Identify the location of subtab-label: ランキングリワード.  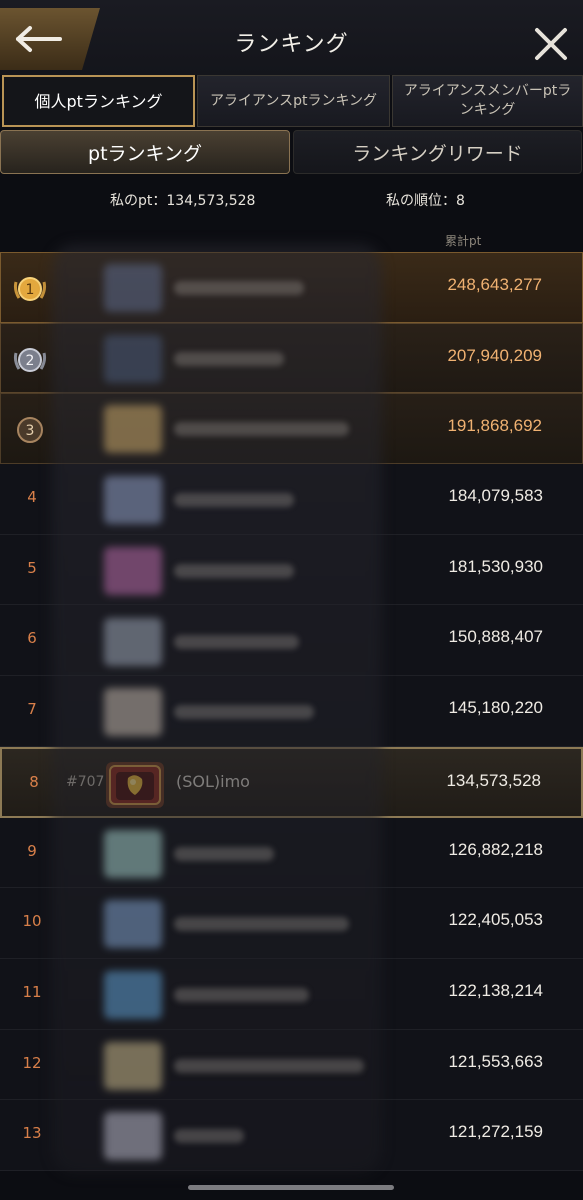
(437, 153).